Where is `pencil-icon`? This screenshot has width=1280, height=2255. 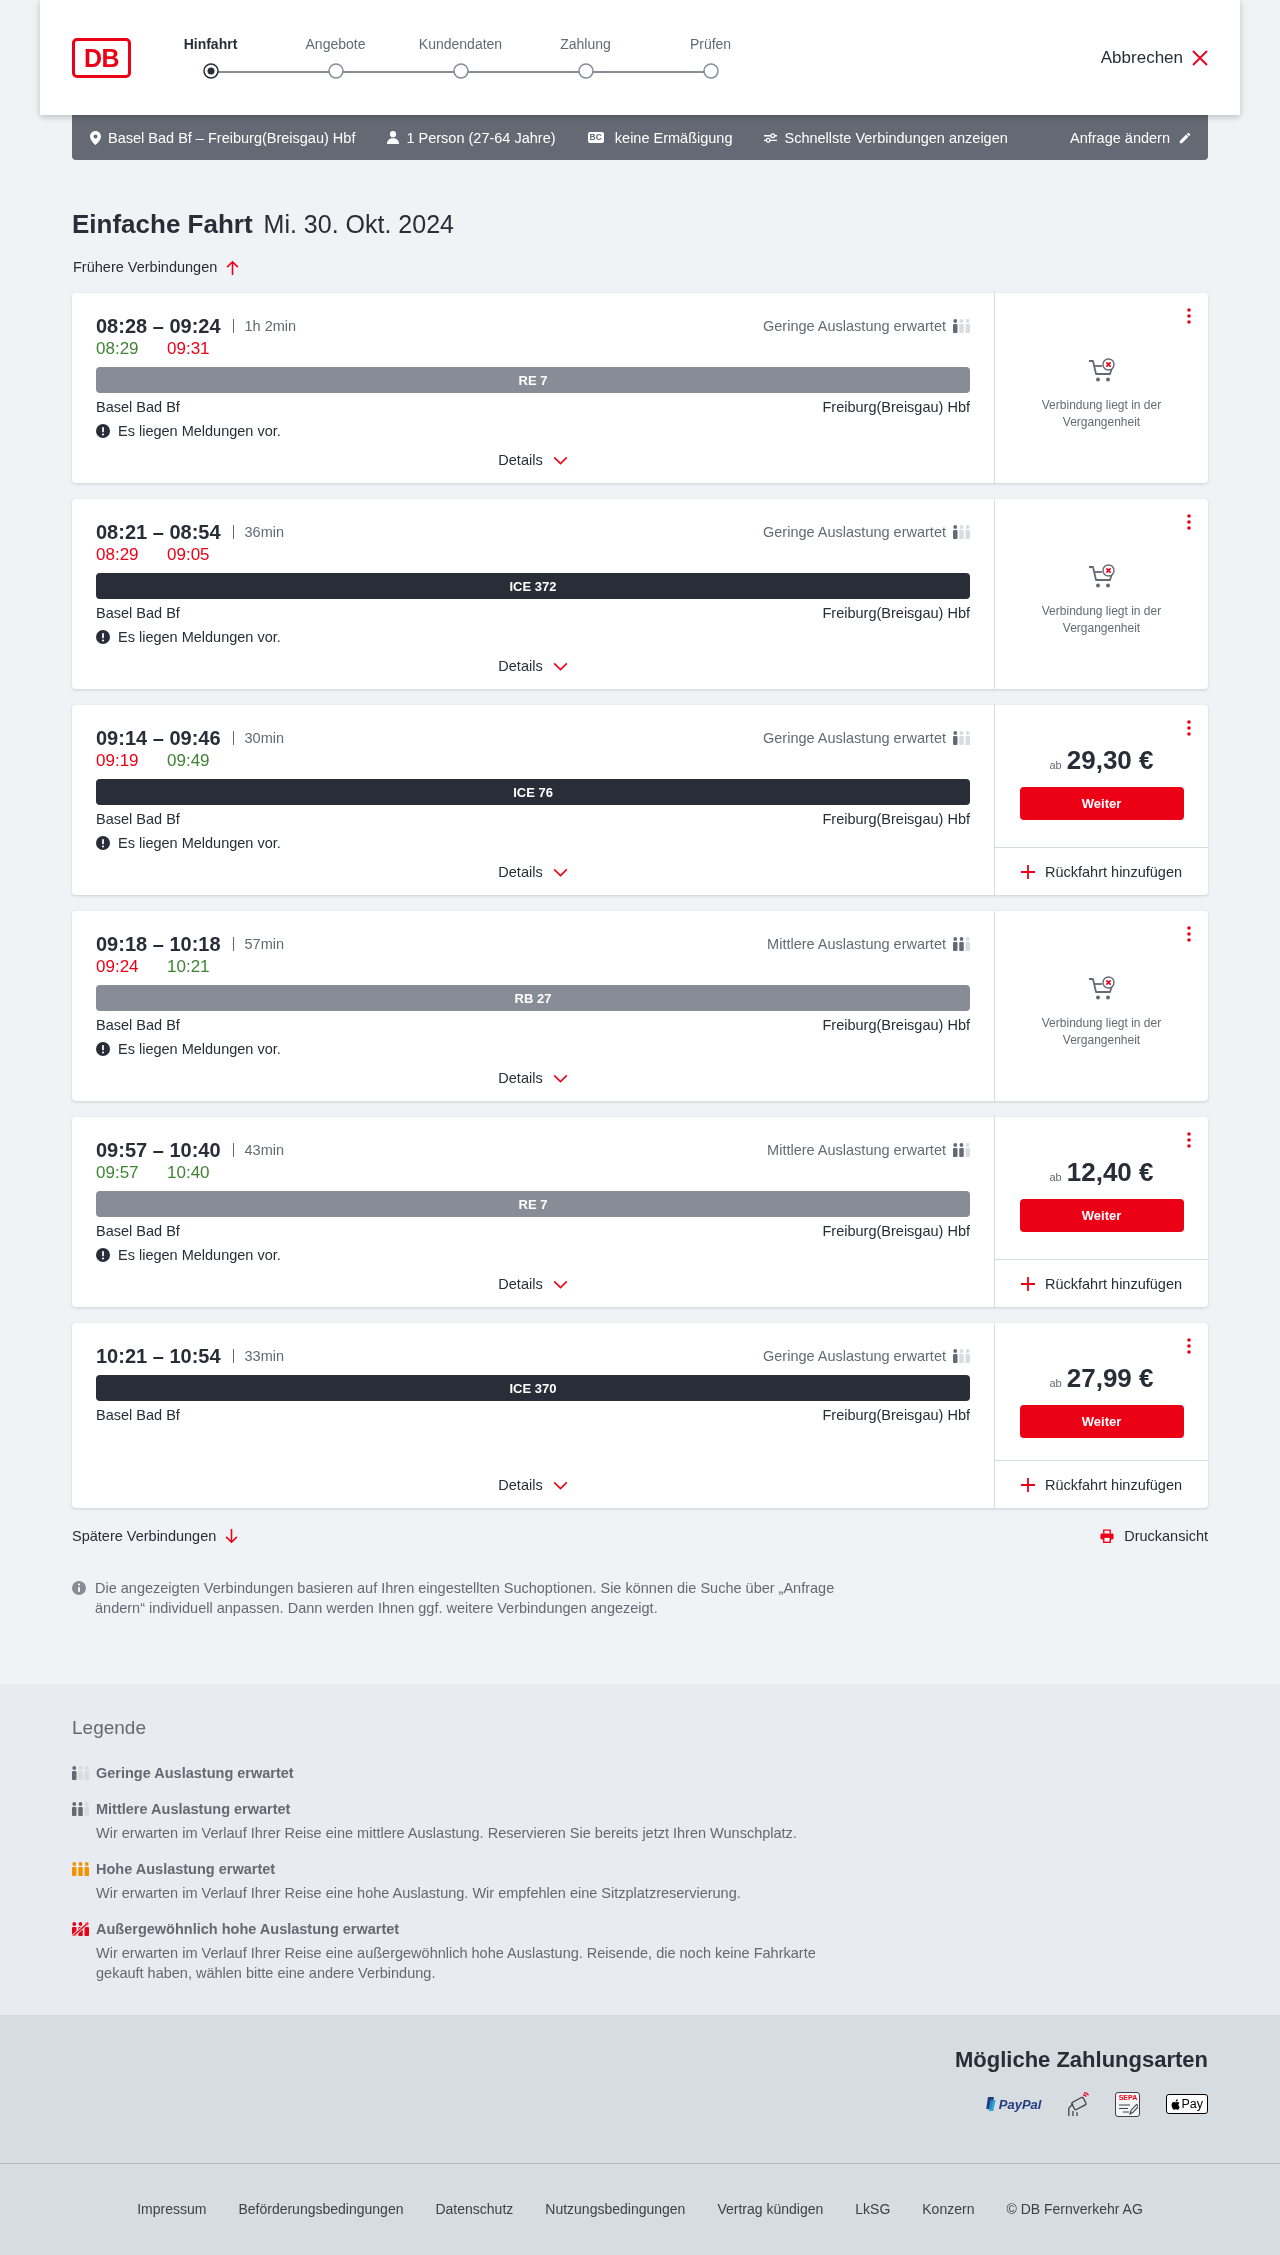 pencil-icon is located at coordinates (1185, 137).